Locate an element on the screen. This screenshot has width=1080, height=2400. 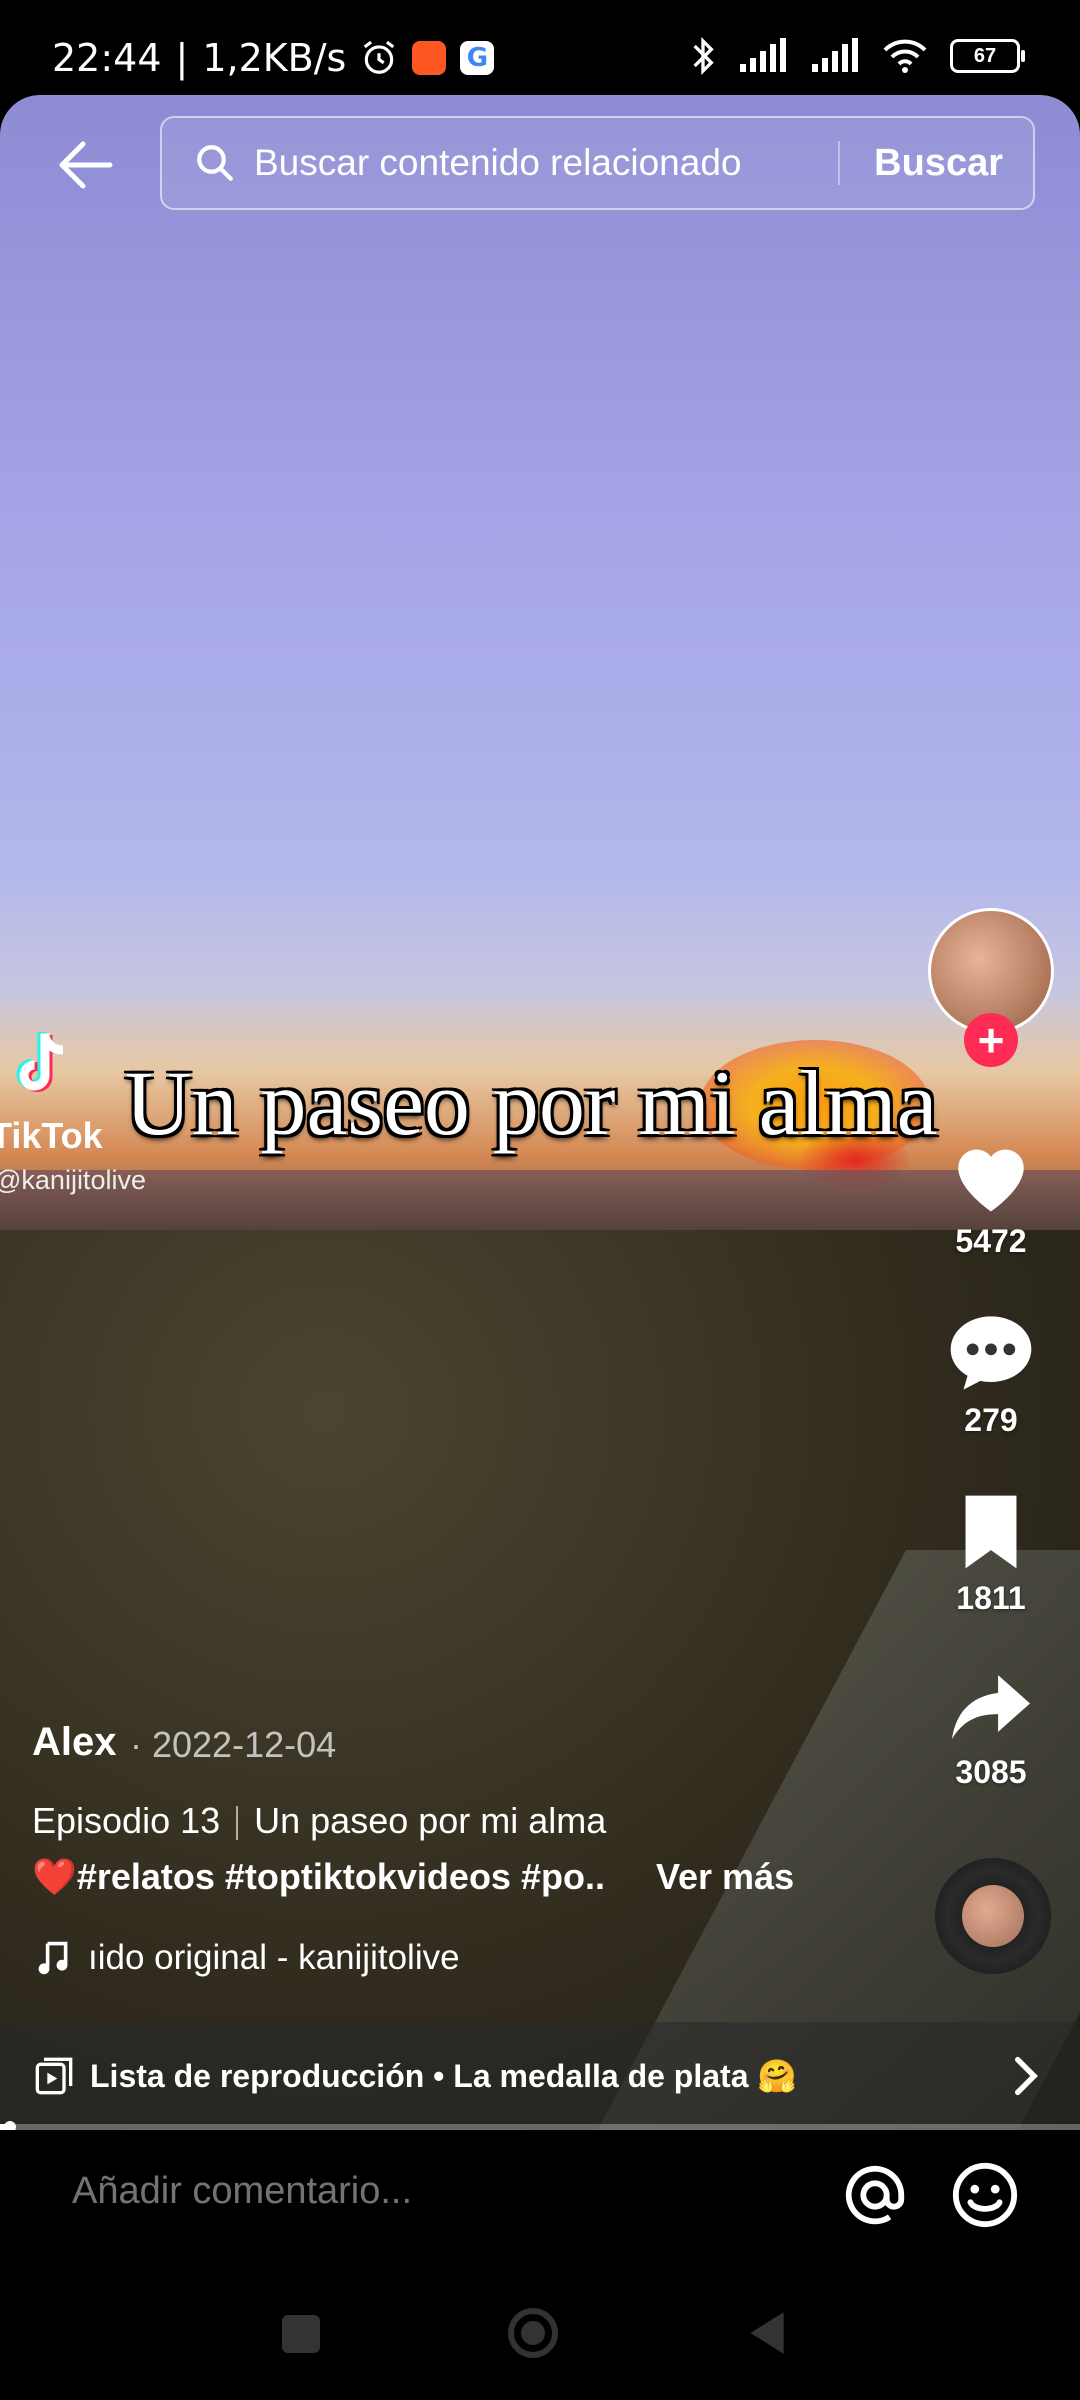
mention-icon is located at coordinates (875, 2195).